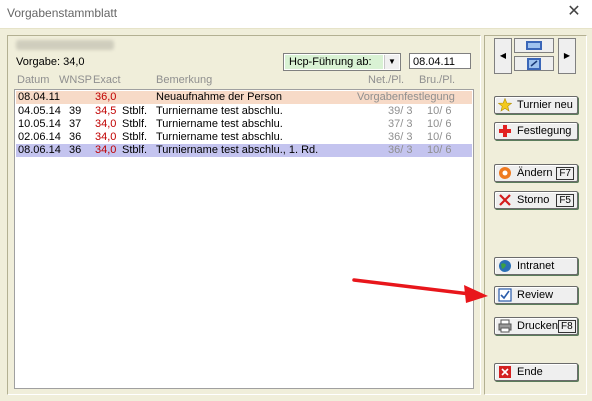 This screenshot has height=401, width=592. What do you see at coordinates (566, 326) in the screenshot?
I see `drucken-shortcut: F8` at bounding box center [566, 326].